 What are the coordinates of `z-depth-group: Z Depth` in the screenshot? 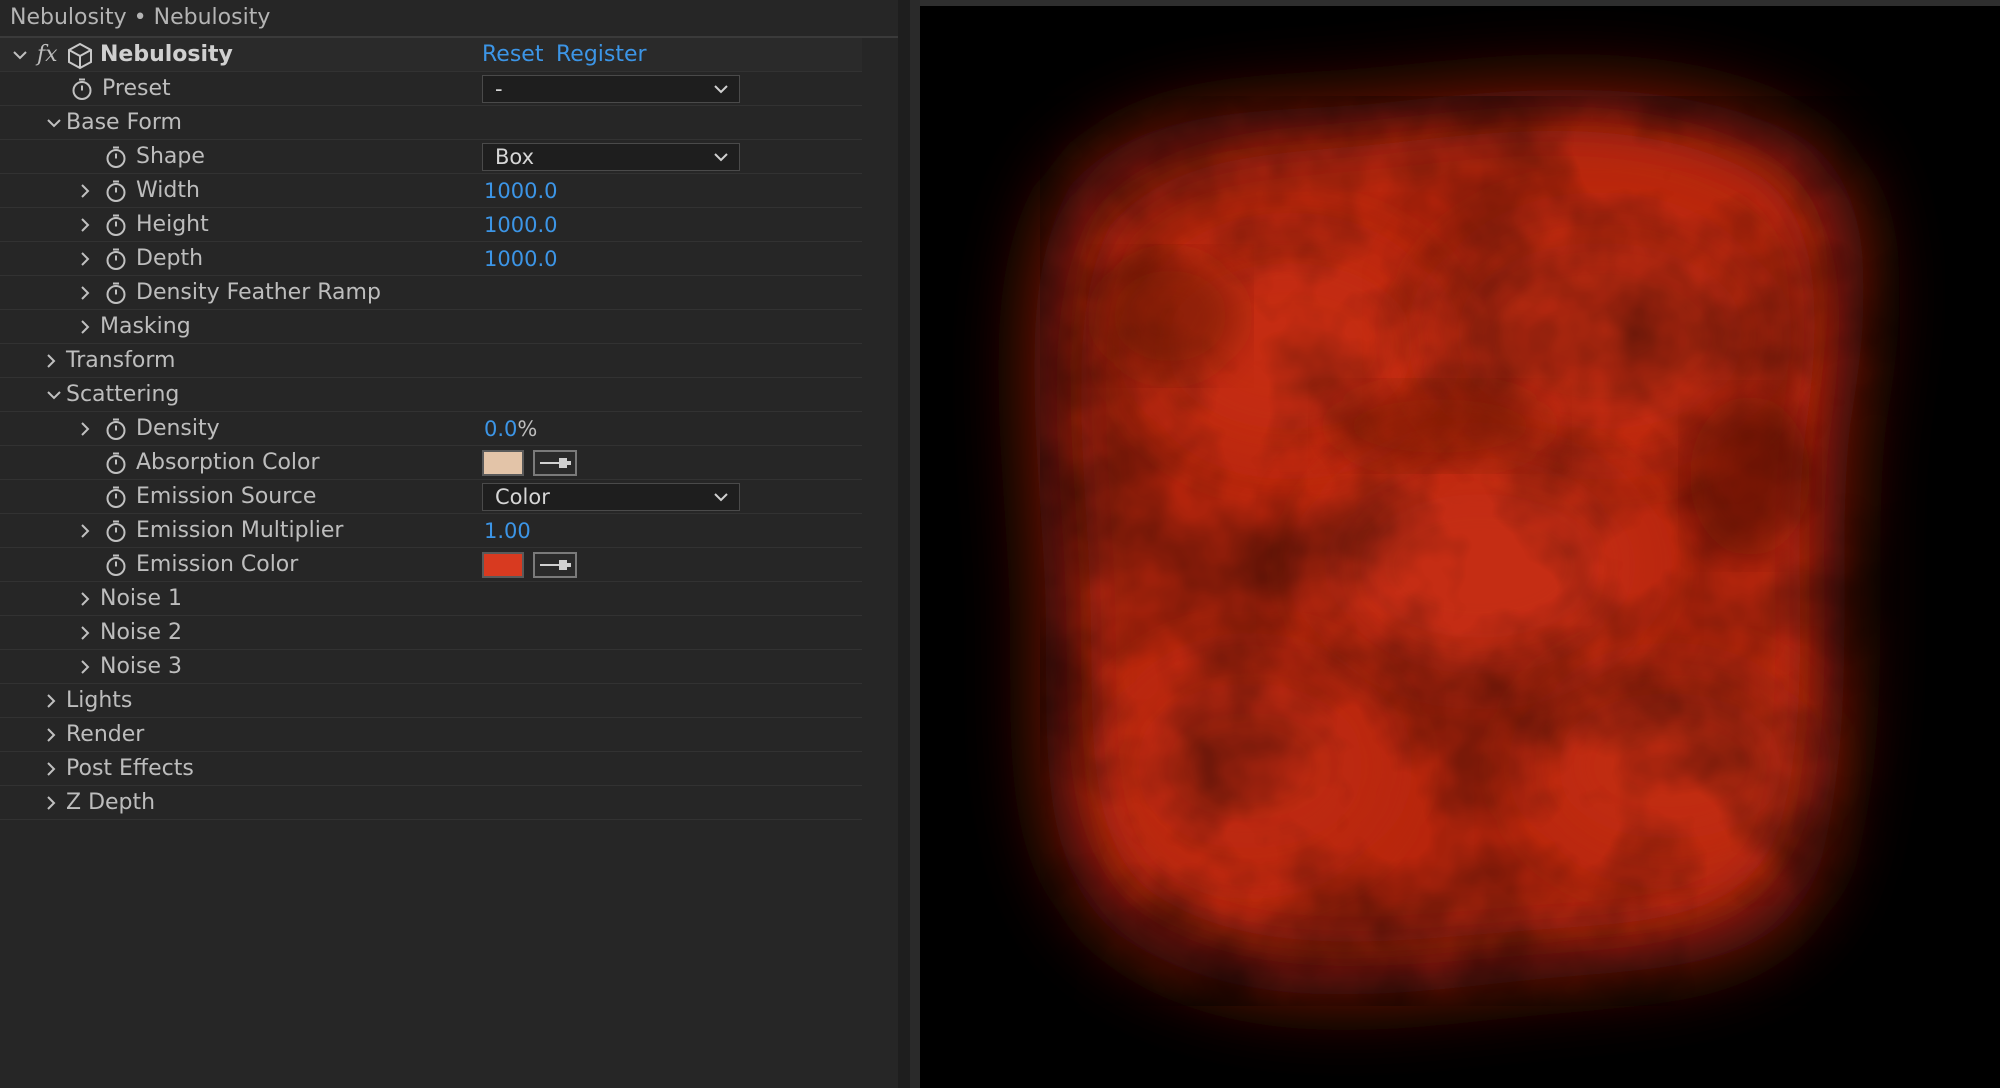 It's located at (431, 803).